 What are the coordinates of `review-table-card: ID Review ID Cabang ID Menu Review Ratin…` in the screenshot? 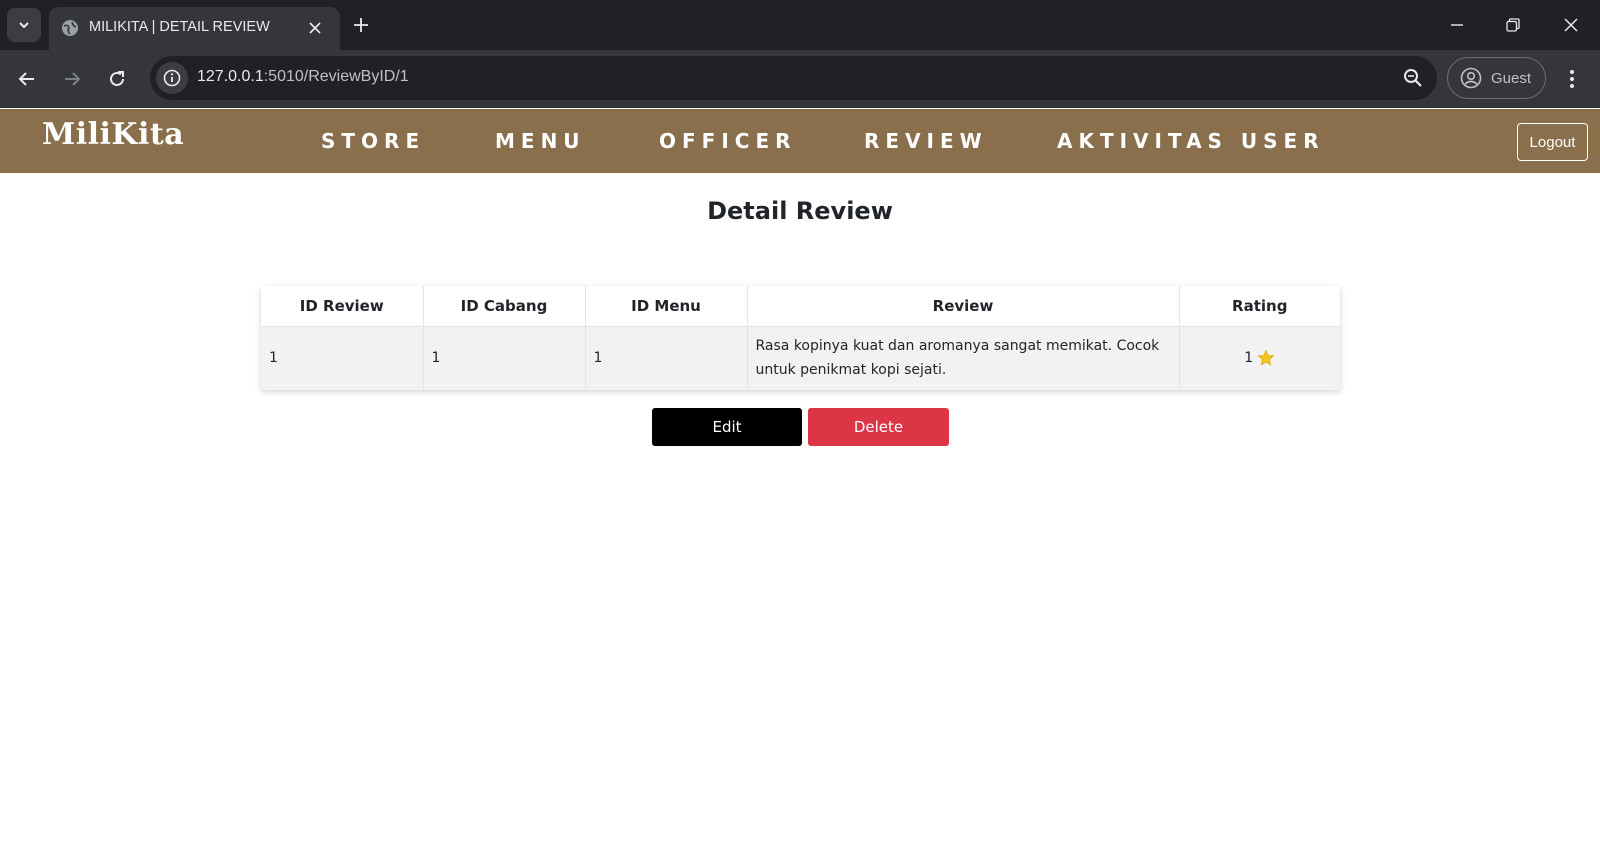 It's located at (800, 338).